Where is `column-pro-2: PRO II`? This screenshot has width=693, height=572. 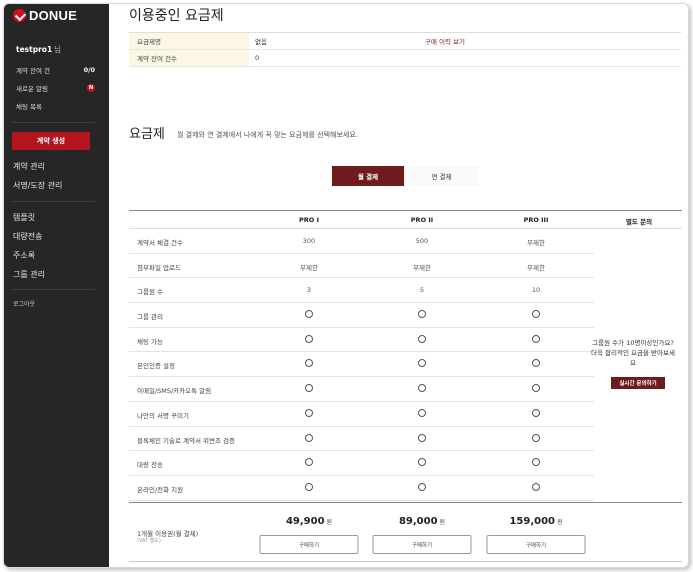
column-pro-2: PRO II is located at coordinates (422, 220).